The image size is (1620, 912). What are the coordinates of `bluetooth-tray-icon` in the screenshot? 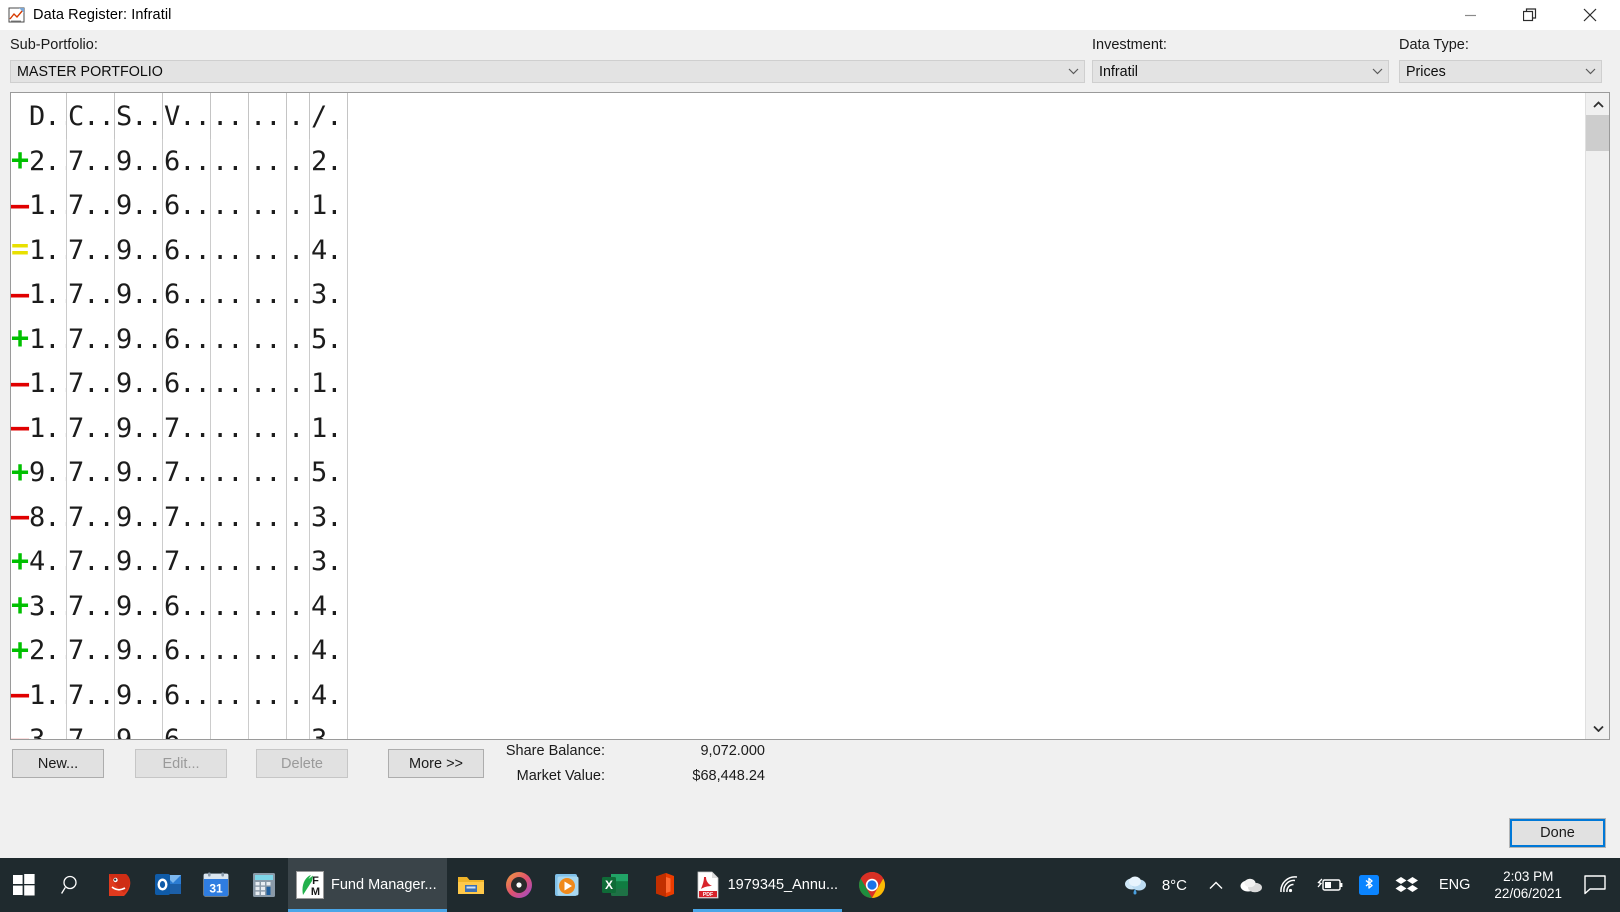 It's located at (1369, 885).